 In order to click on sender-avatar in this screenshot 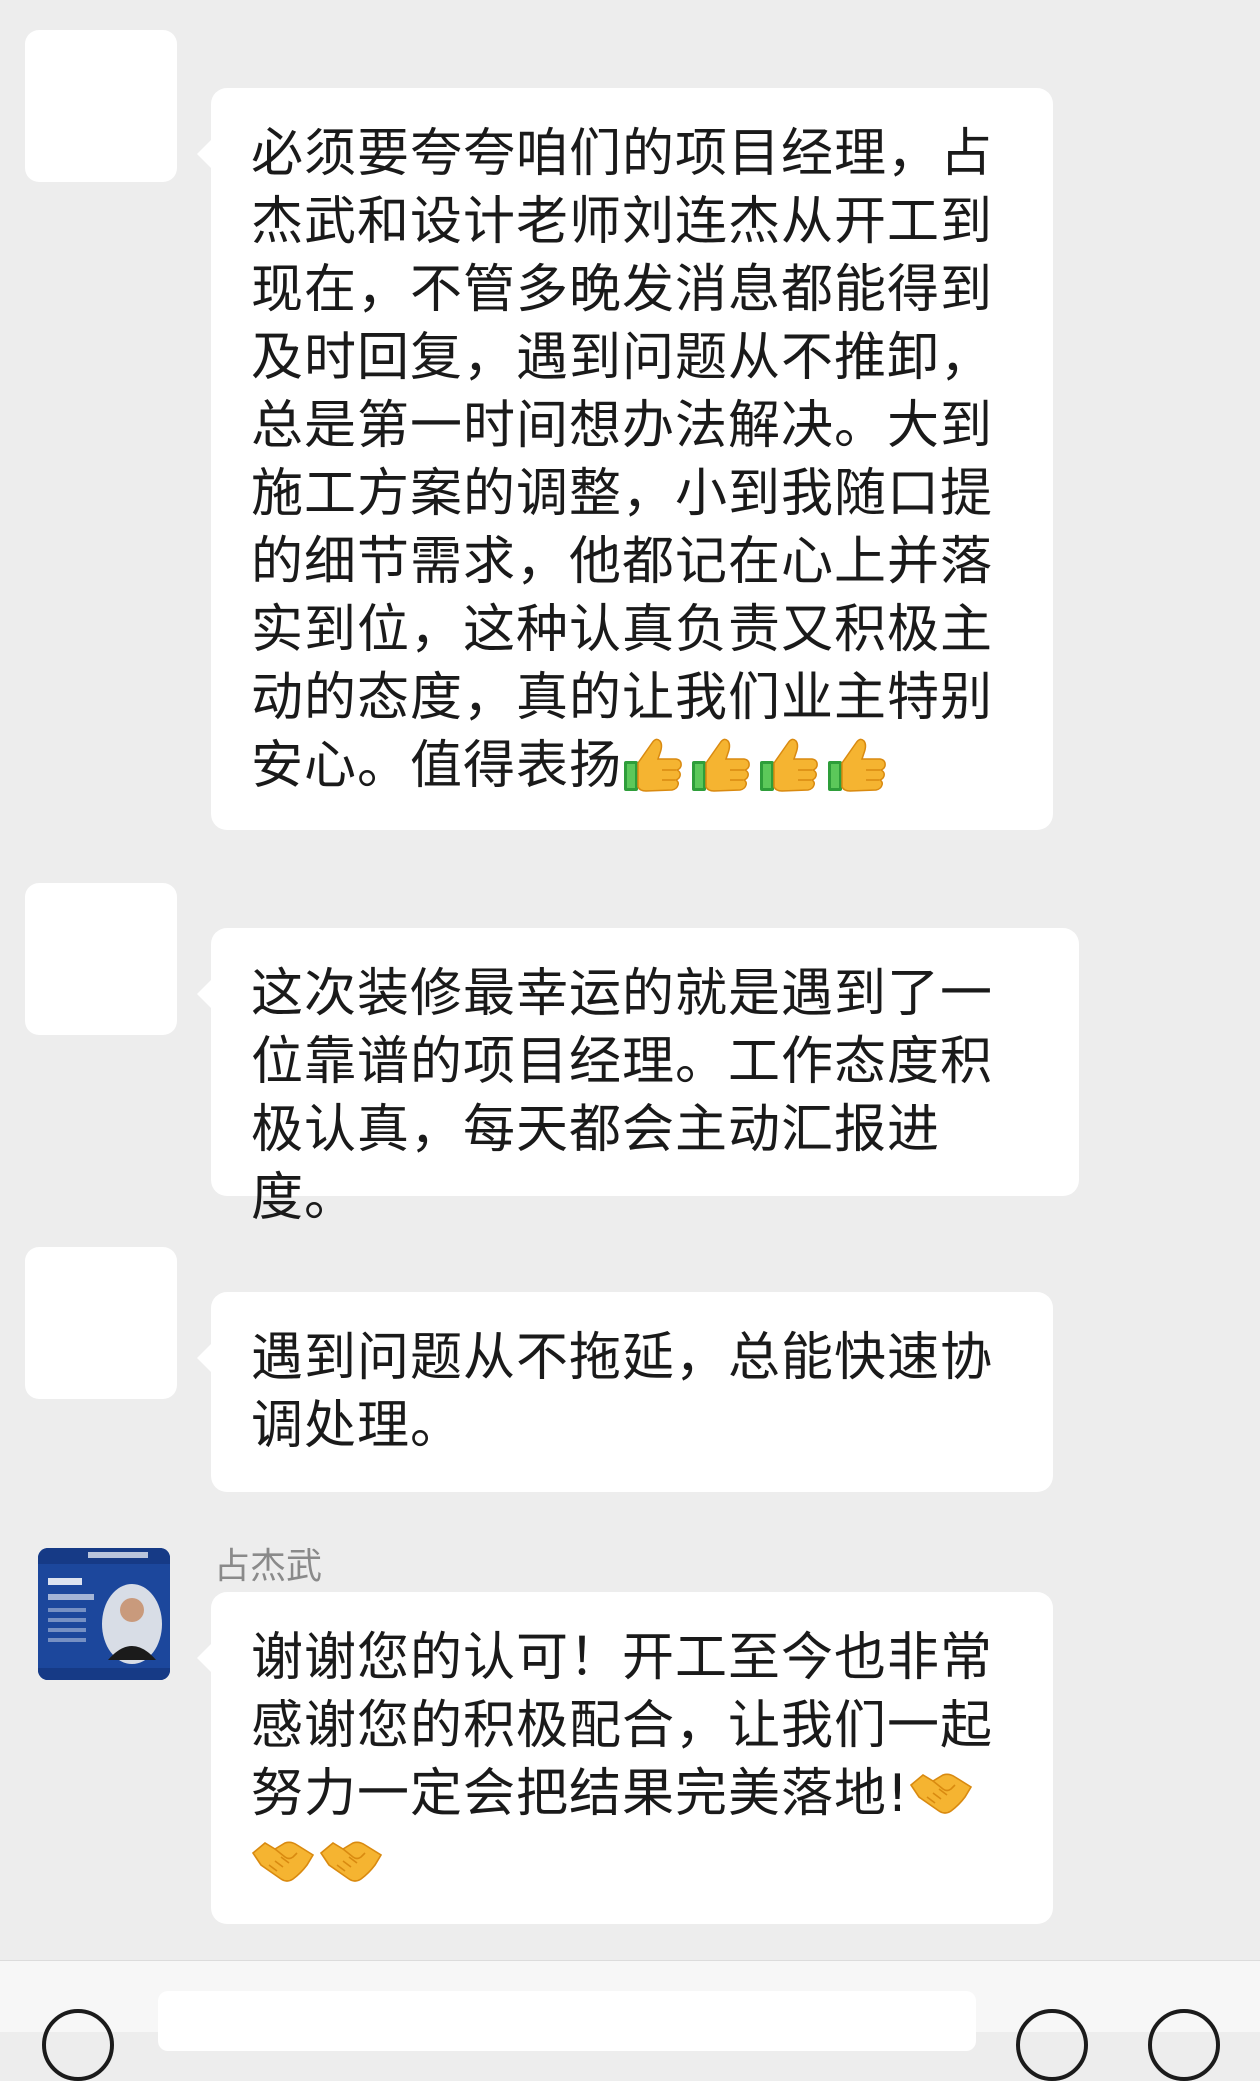, I will do `click(104, 1614)`.